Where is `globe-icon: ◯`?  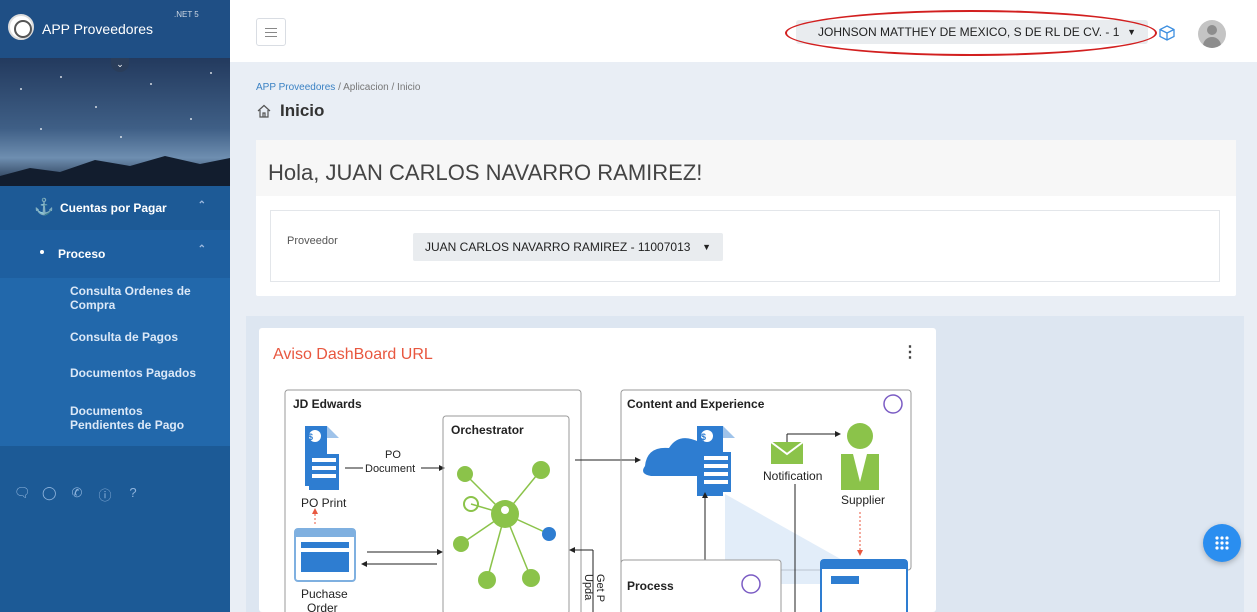 globe-icon: ◯ is located at coordinates (49, 494).